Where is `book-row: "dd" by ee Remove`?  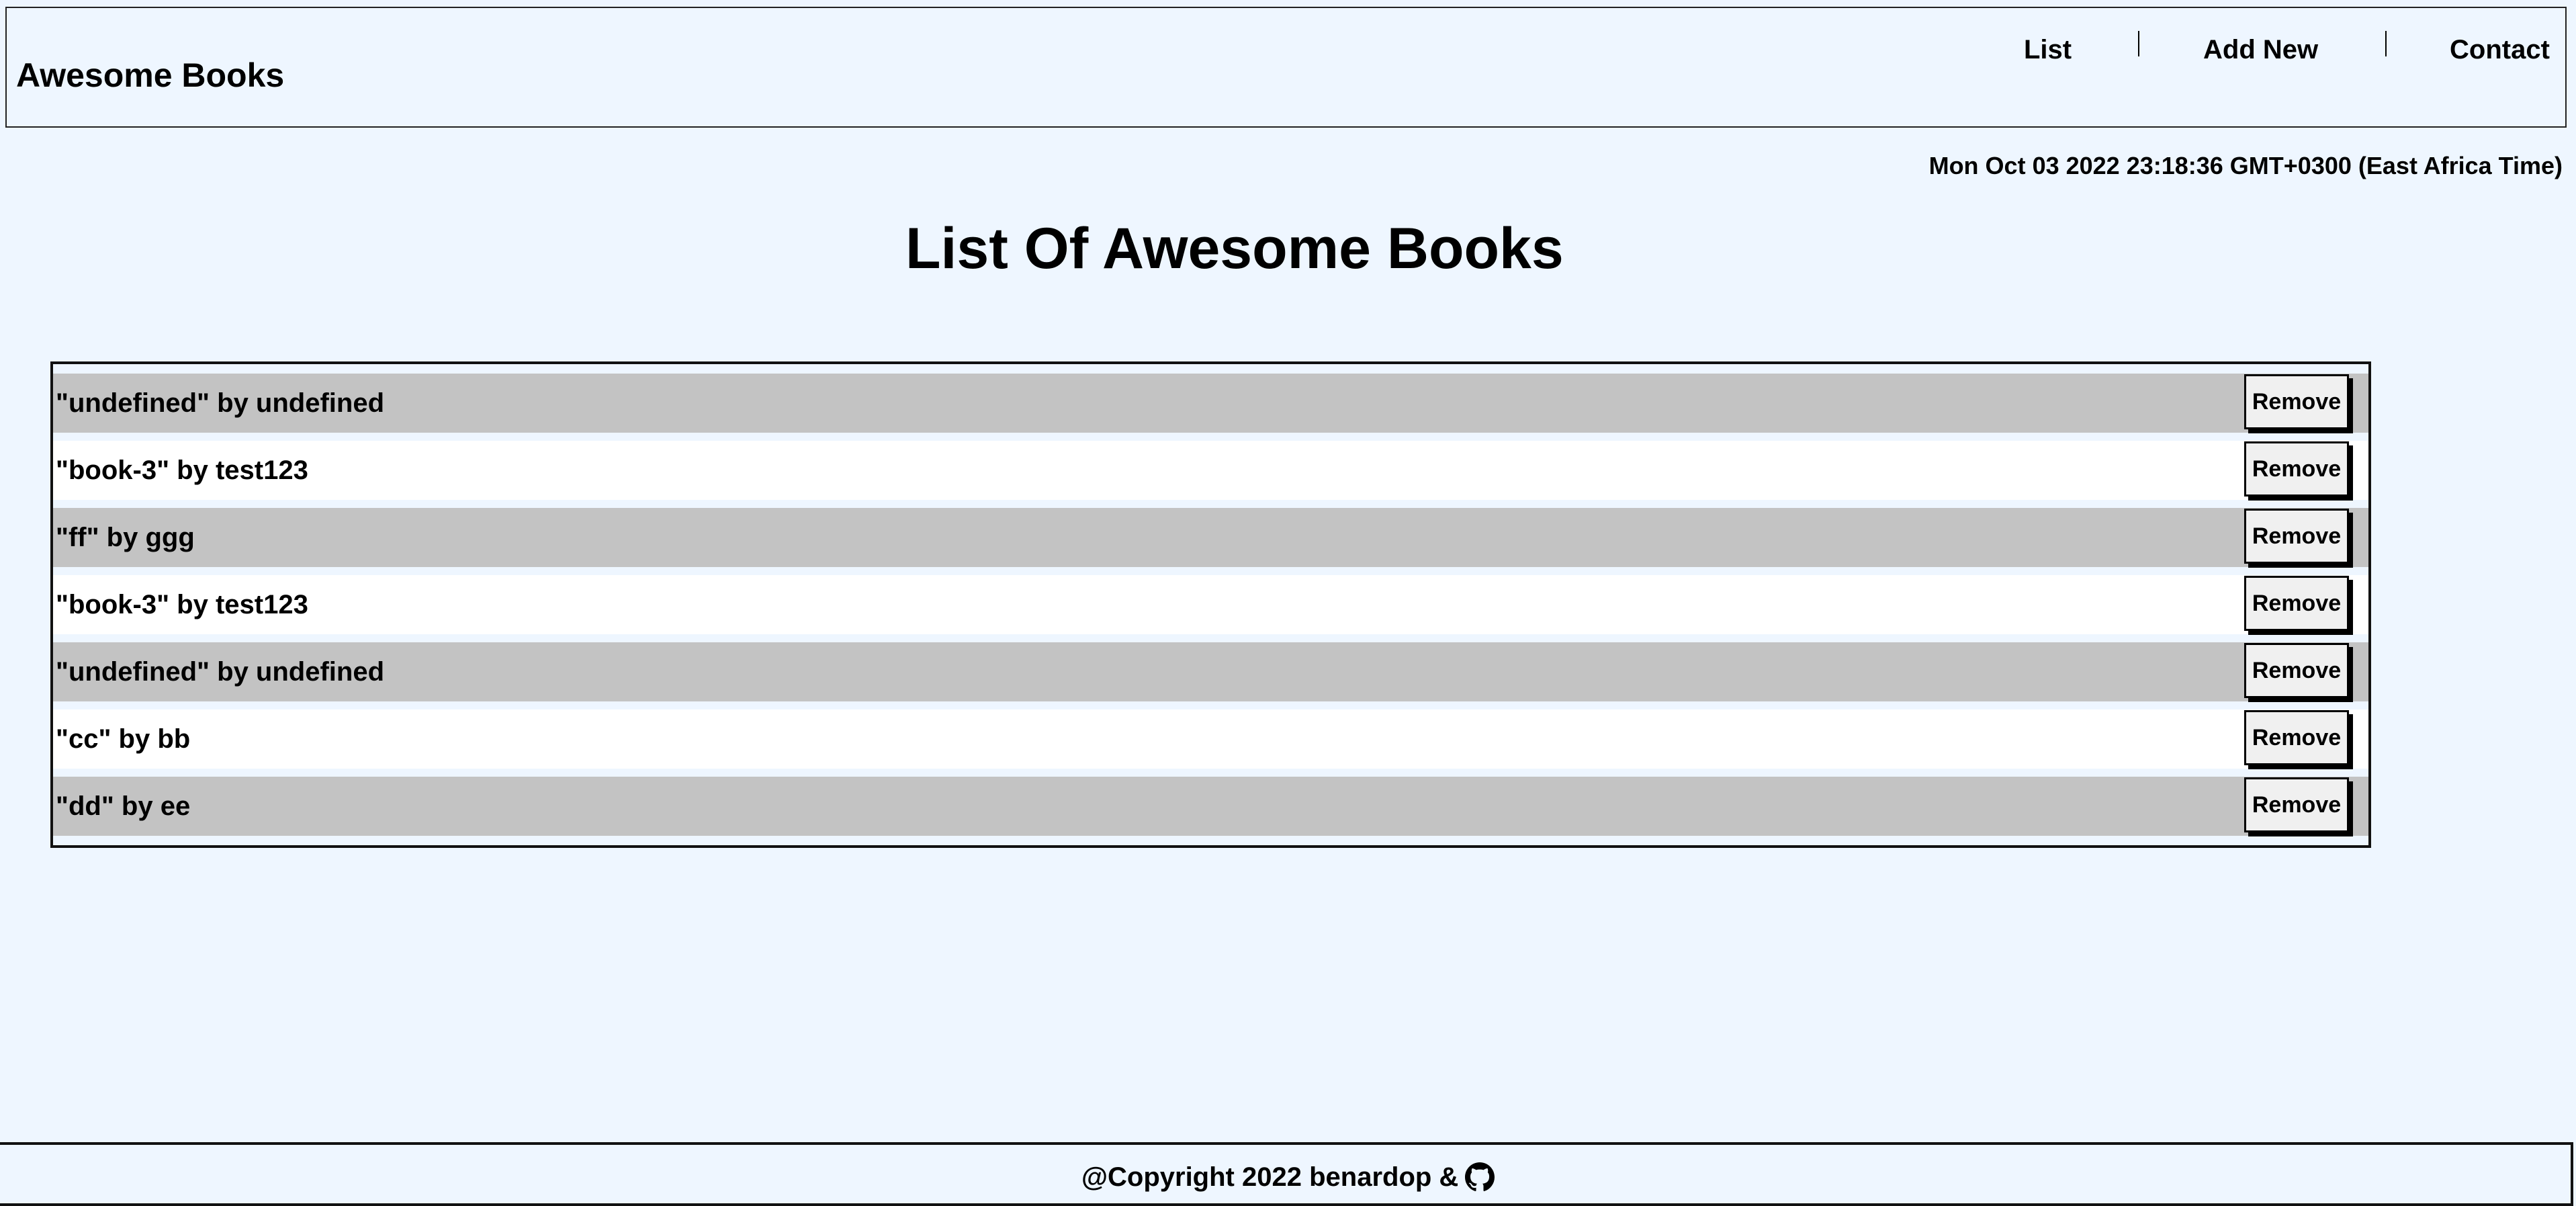
book-row: "dd" by ee Remove is located at coordinates (1211, 806).